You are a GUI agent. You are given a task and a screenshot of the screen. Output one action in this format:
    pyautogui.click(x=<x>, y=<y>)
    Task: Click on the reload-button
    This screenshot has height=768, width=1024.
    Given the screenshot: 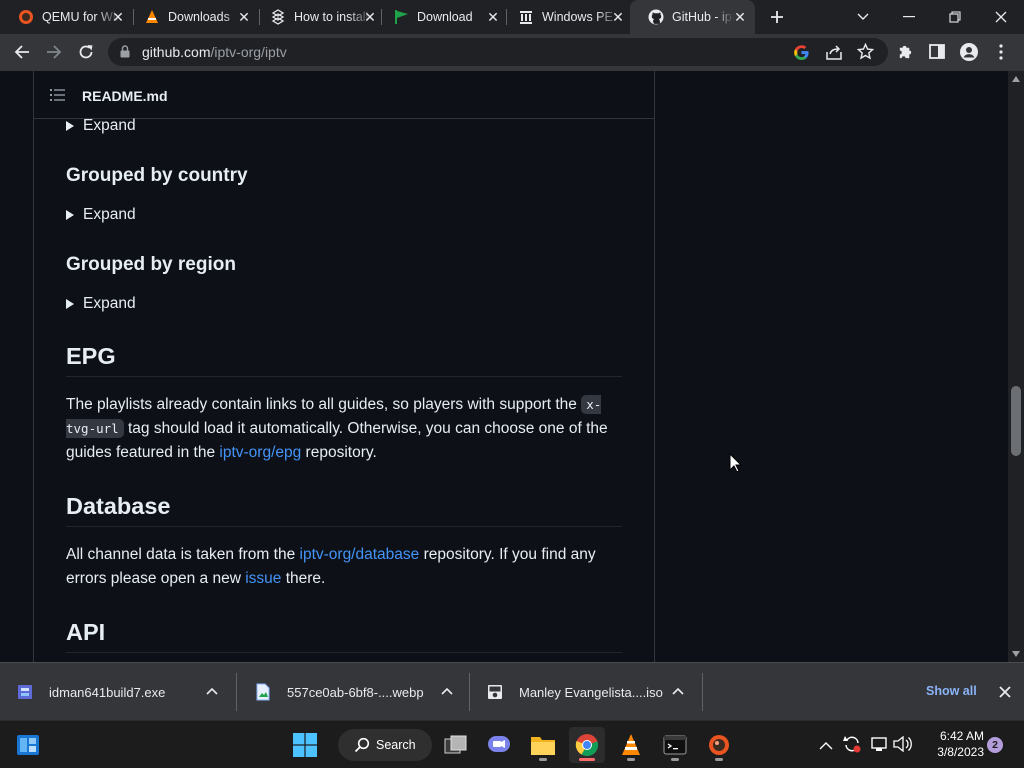 What is the action you would take?
    pyautogui.click(x=86, y=52)
    